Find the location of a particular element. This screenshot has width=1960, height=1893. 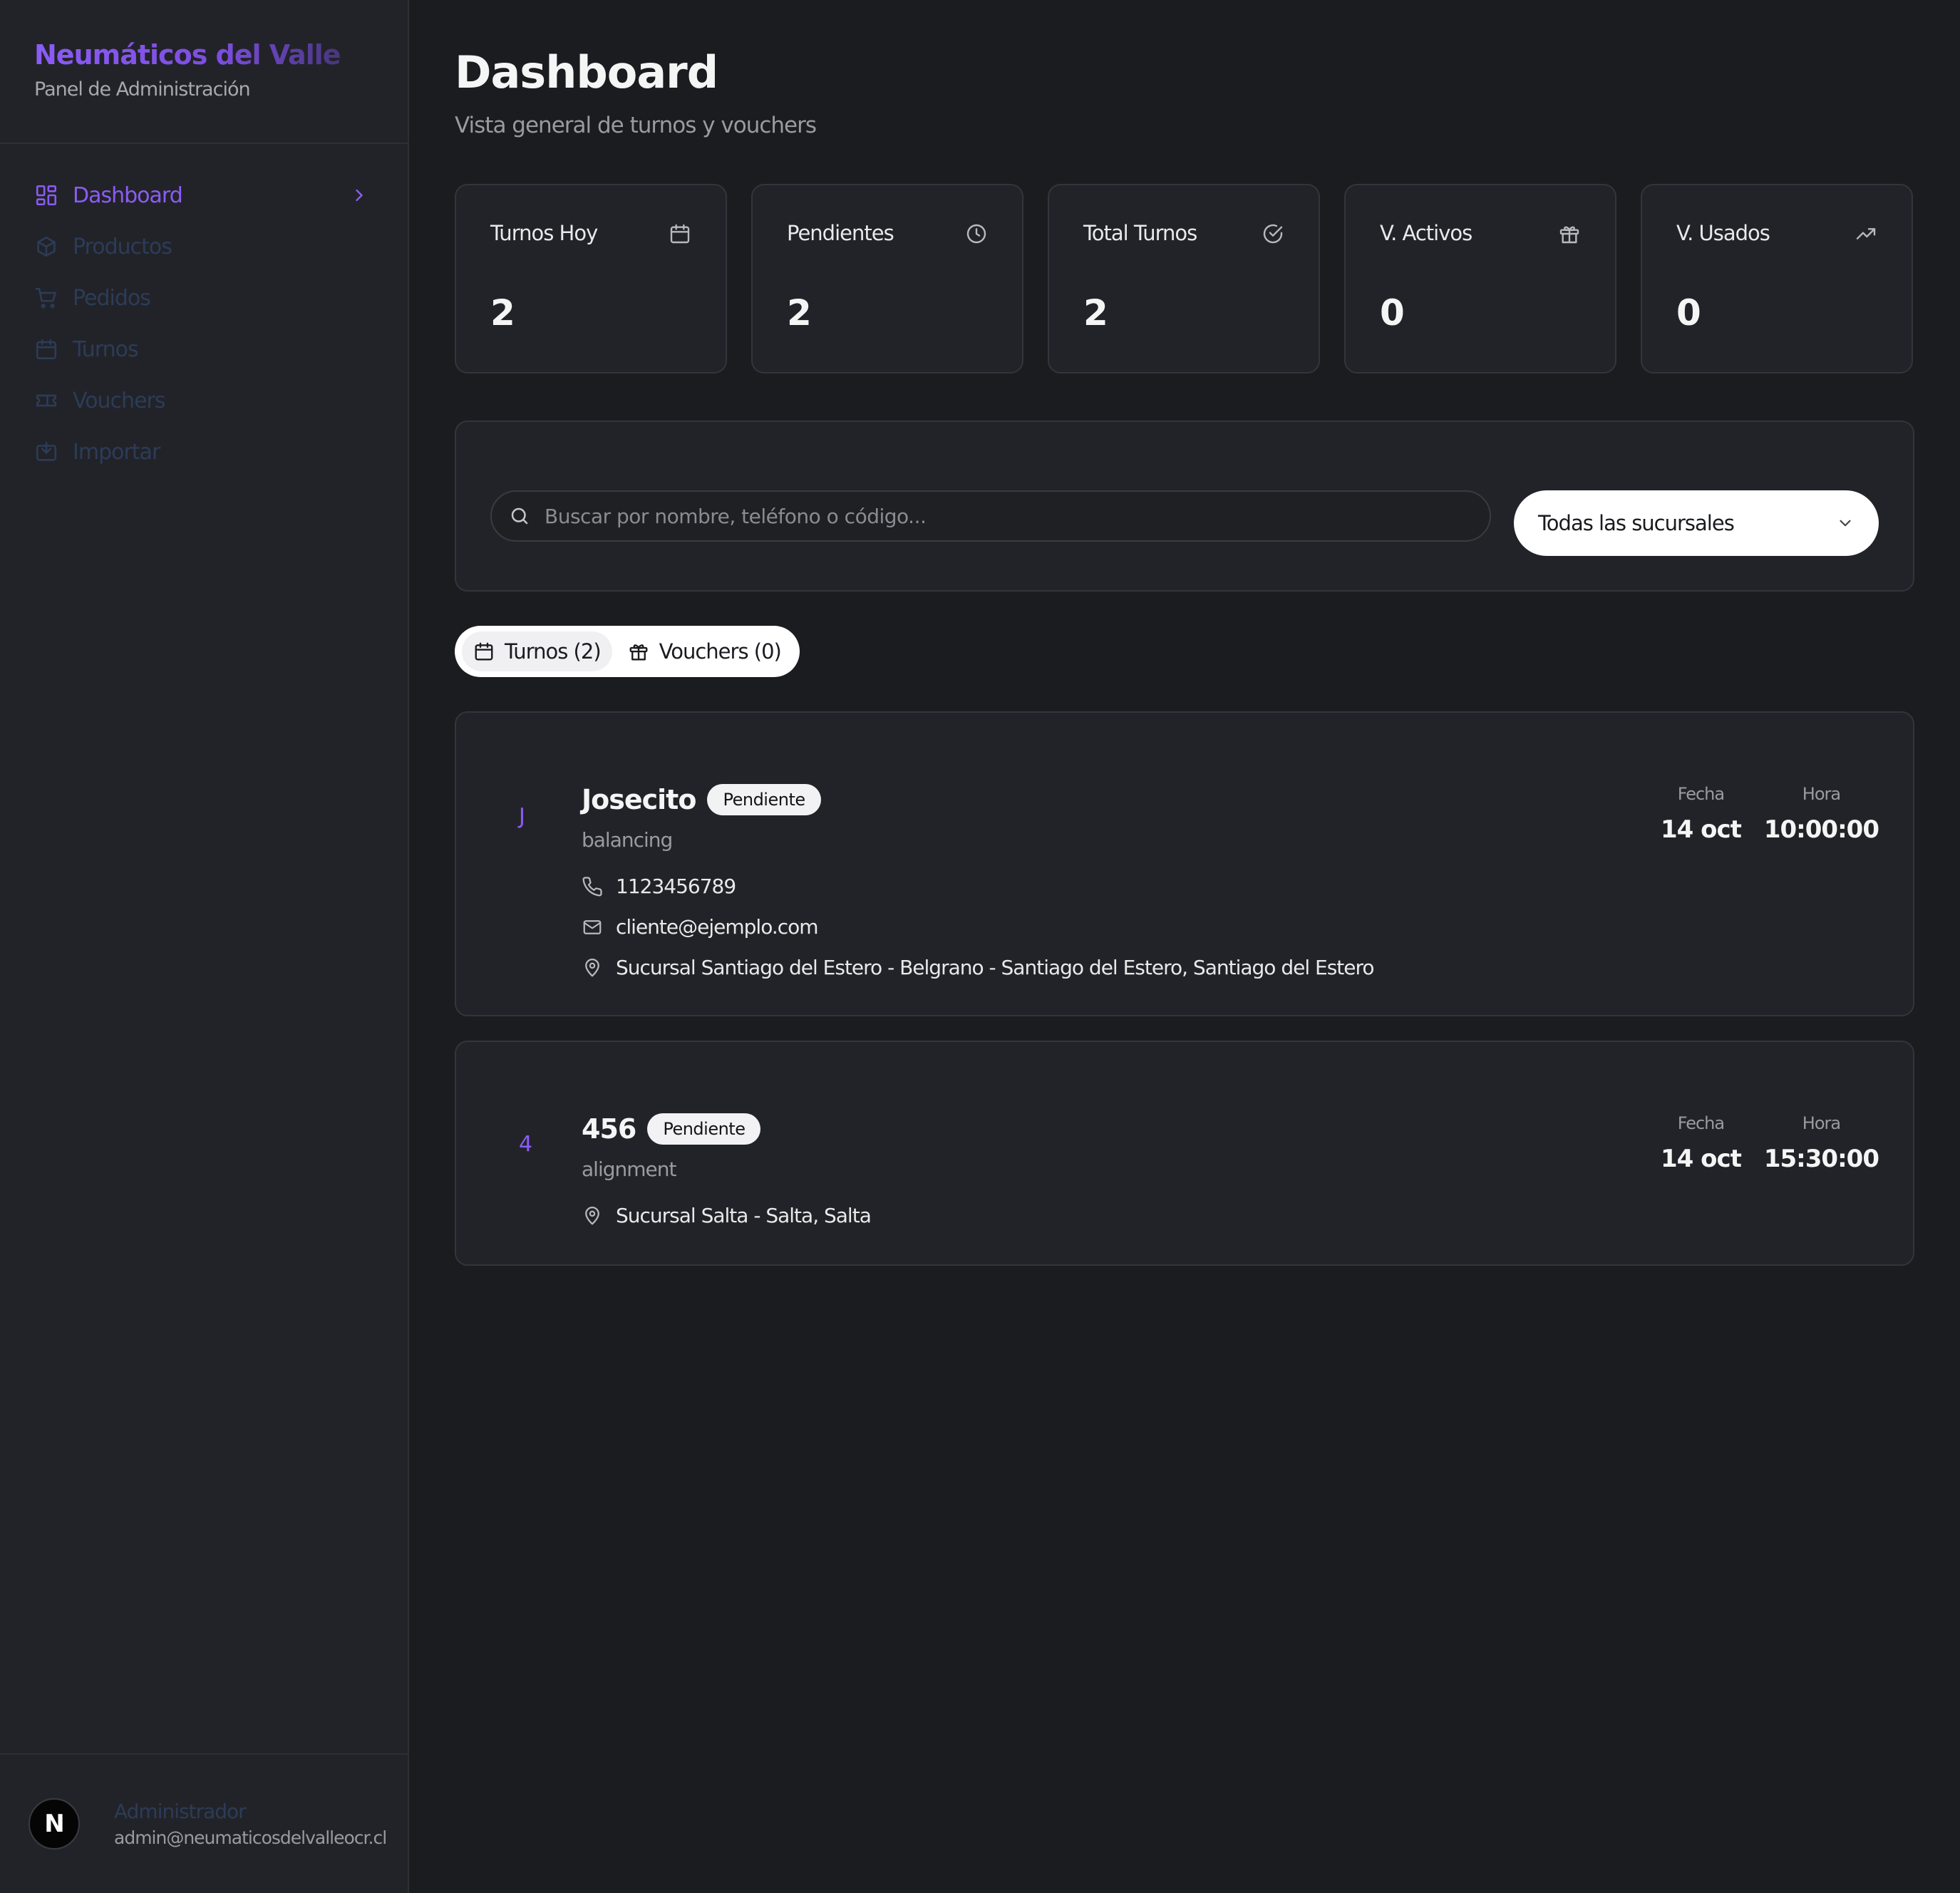

stat-card-total-turnos: Total Turnos 2 is located at coordinates (1184, 278).